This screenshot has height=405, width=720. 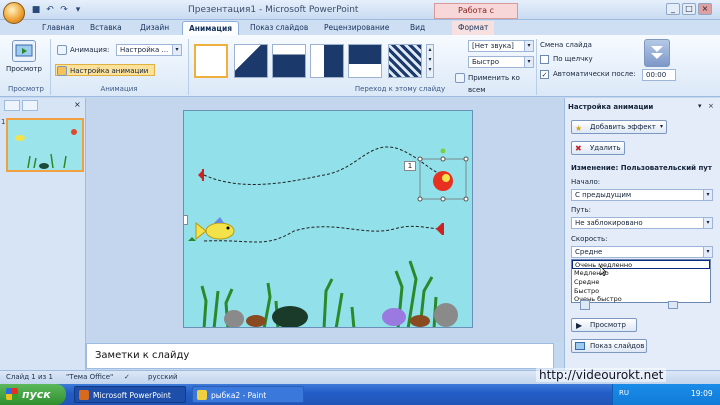 I want to click on transition-fade, so click(x=251, y=61).